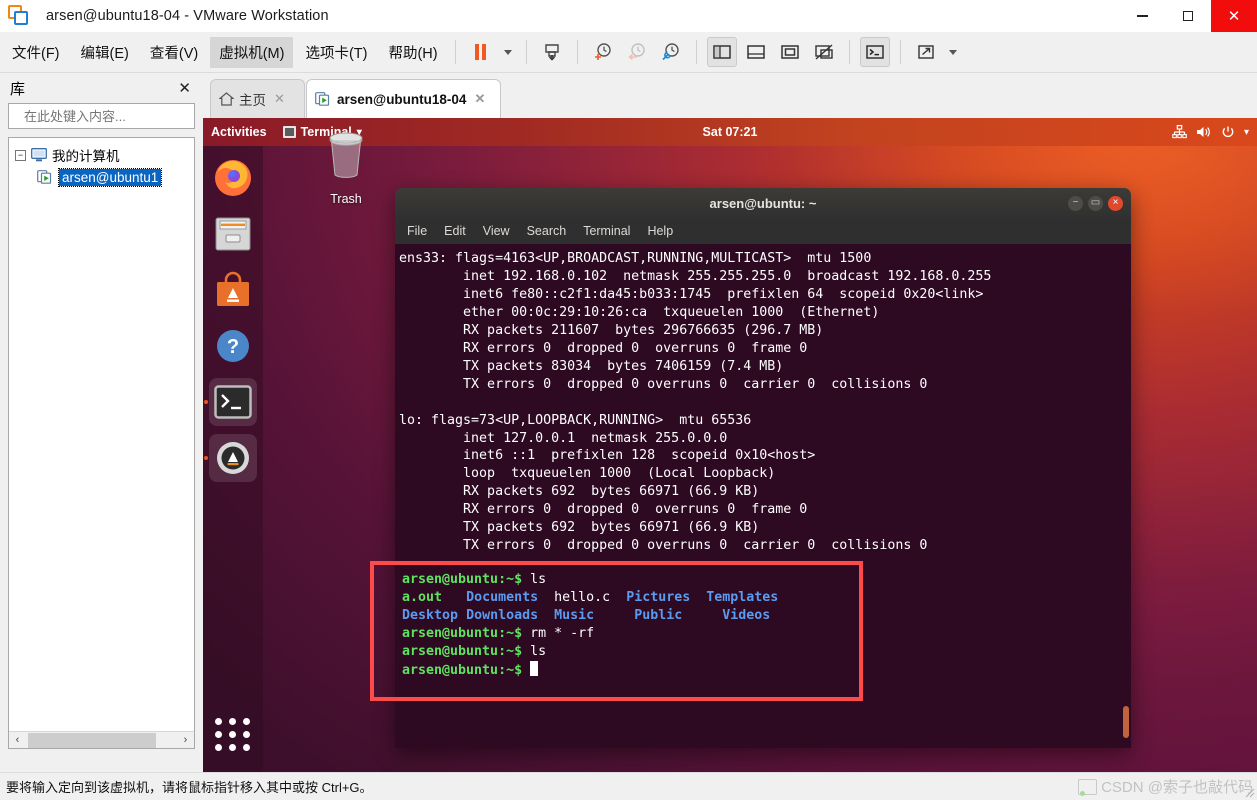 This screenshot has height=800, width=1257. Describe the element at coordinates (547, 231) in the screenshot. I see `terminal-menu-search: Search` at that location.